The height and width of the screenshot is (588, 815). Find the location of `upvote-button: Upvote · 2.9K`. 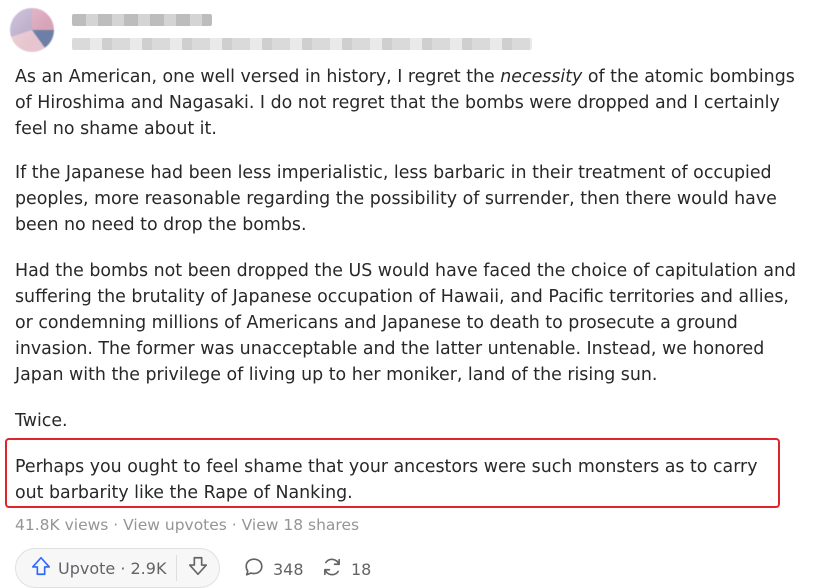

upvote-button: Upvote · 2.9K is located at coordinates (96, 568).